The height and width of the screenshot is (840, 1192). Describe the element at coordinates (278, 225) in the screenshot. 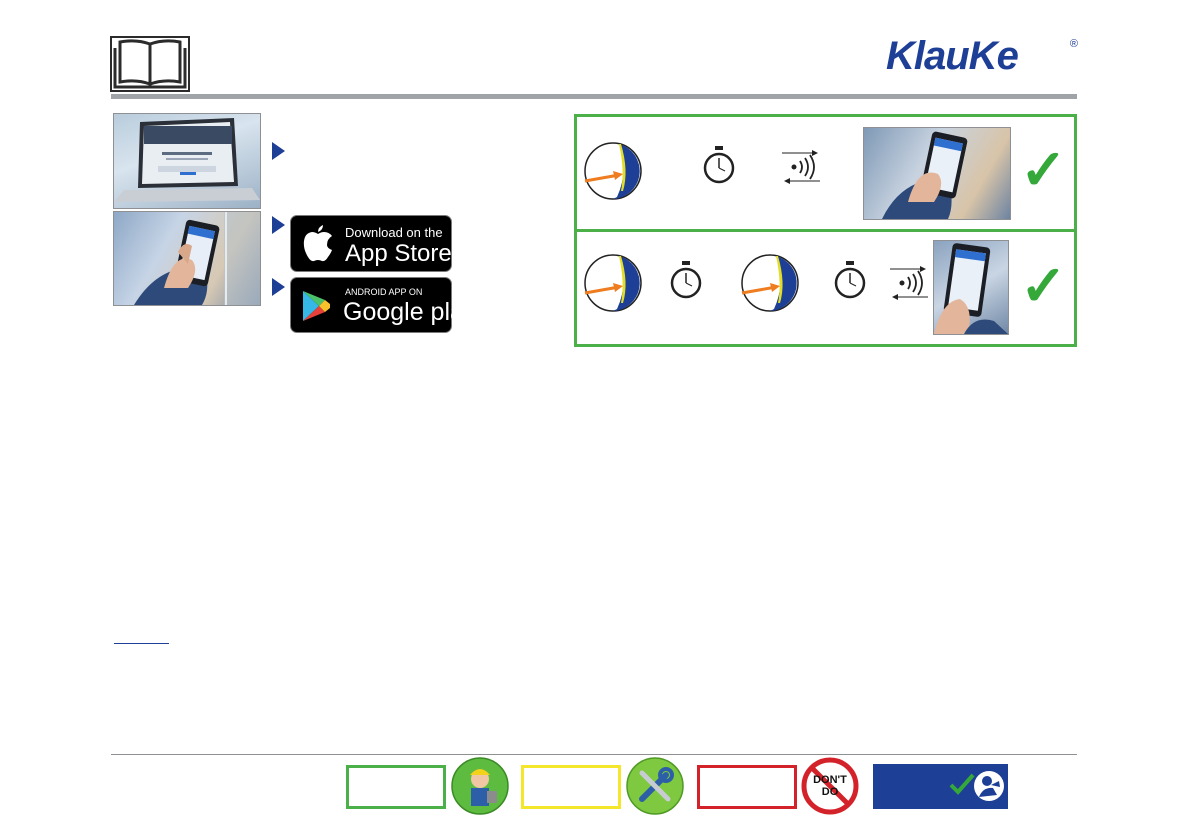

I see `app-store-arrow` at that location.